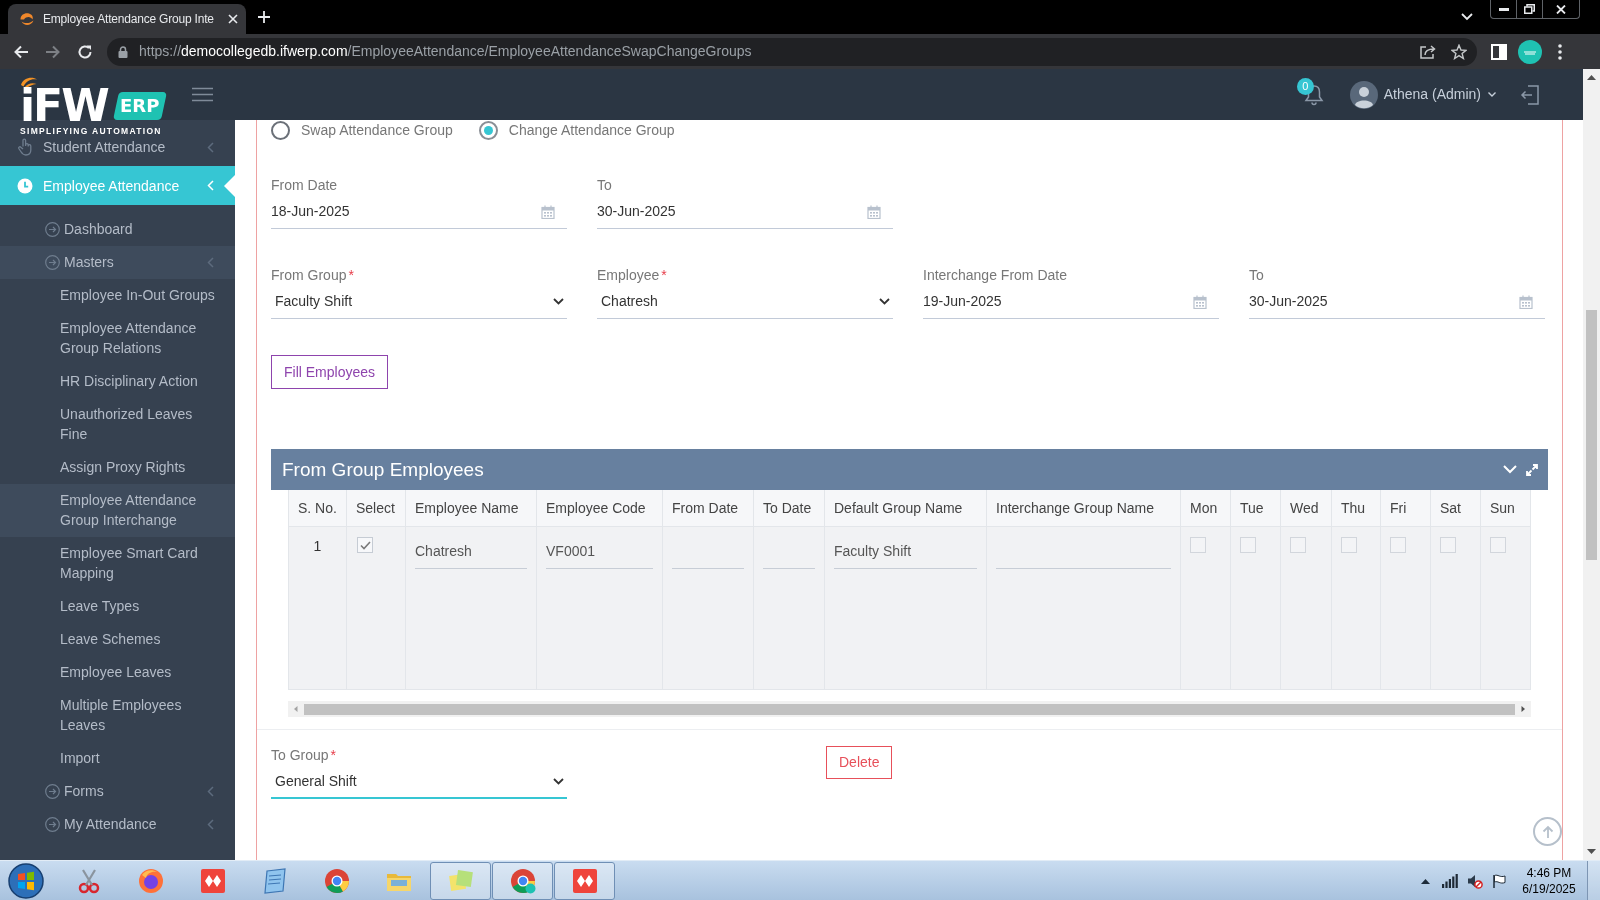 The width and height of the screenshot is (1600, 900). I want to click on radio-label: Change Attendance Group, so click(591, 130).